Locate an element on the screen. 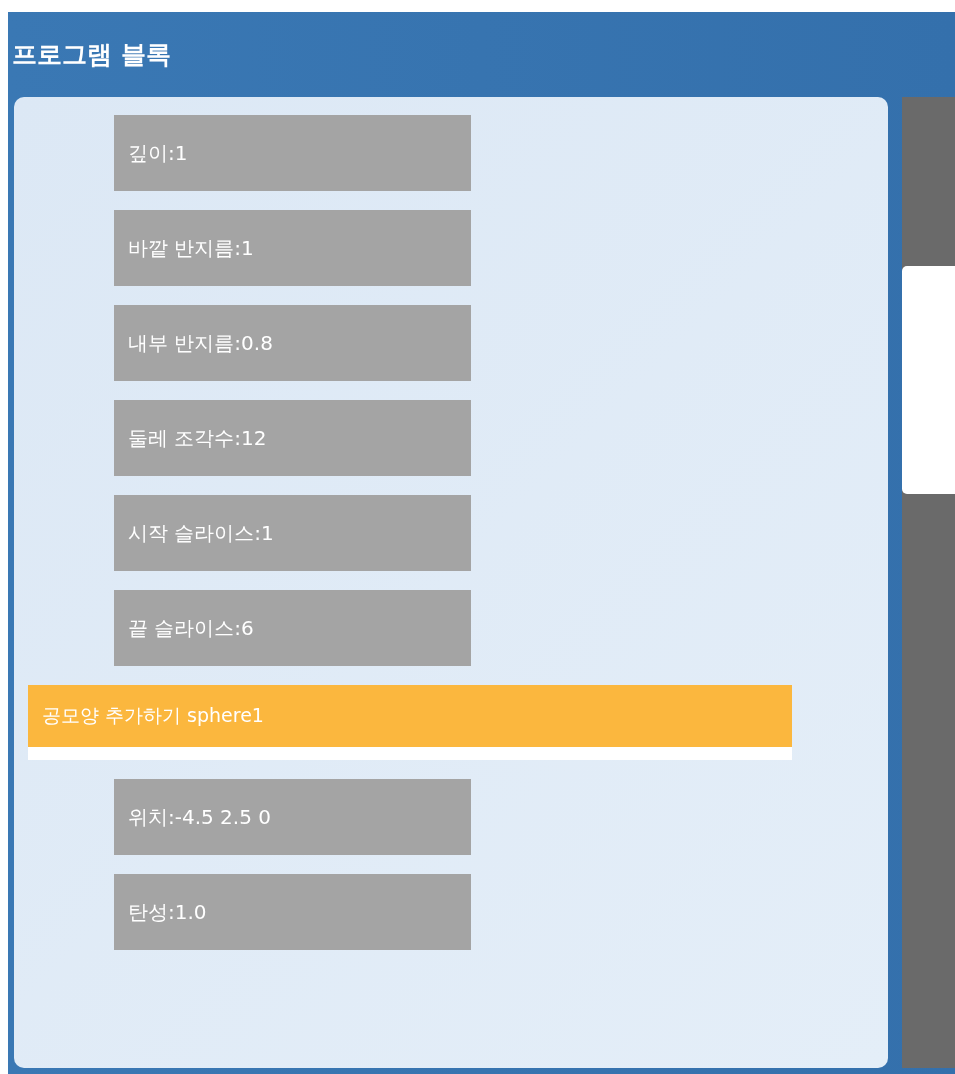 The width and height of the screenshot is (955, 1074). parameter-block: 탄성:1.0 is located at coordinates (292, 912).